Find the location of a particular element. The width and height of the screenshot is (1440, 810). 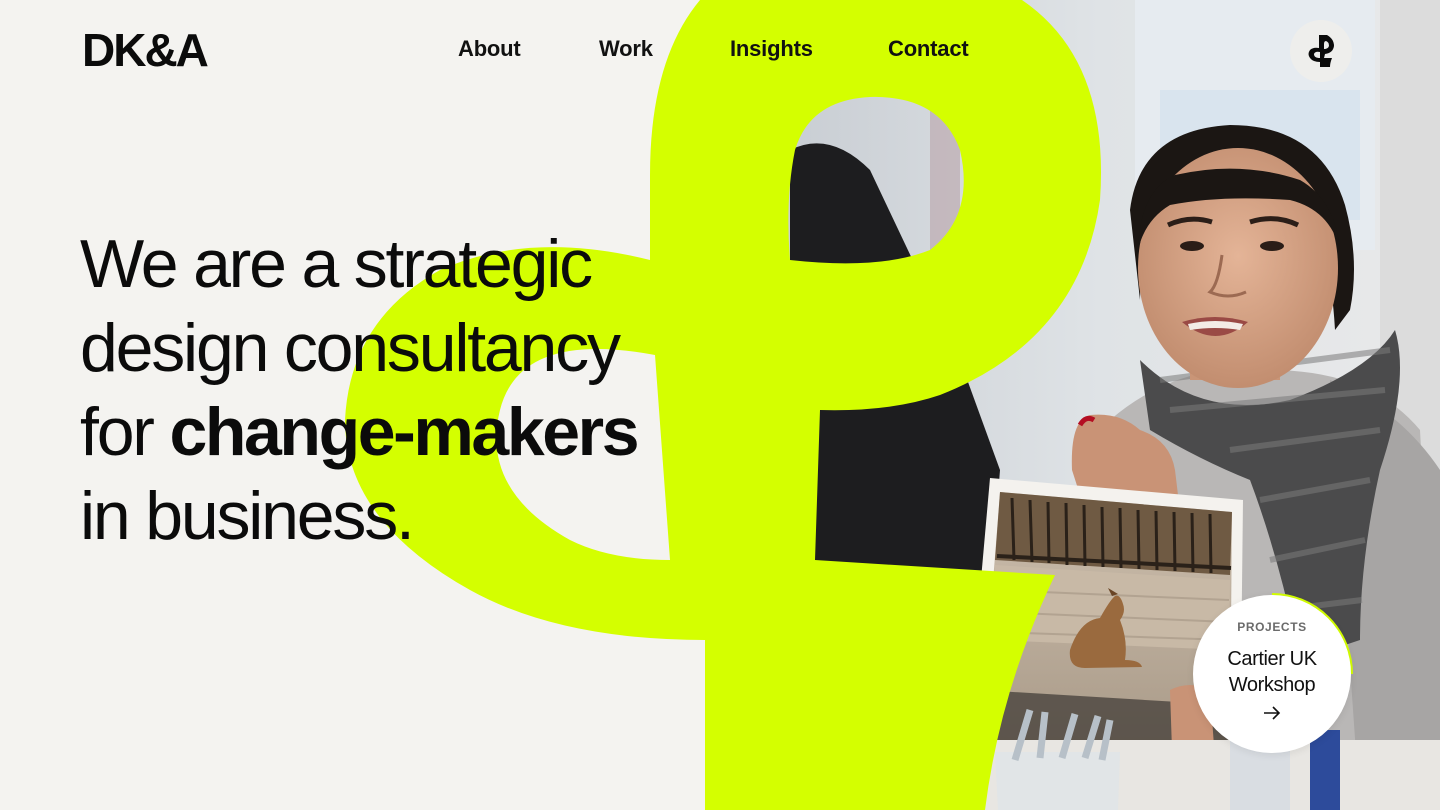

project-tag: PROJECTS is located at coordinates (1272, 627).